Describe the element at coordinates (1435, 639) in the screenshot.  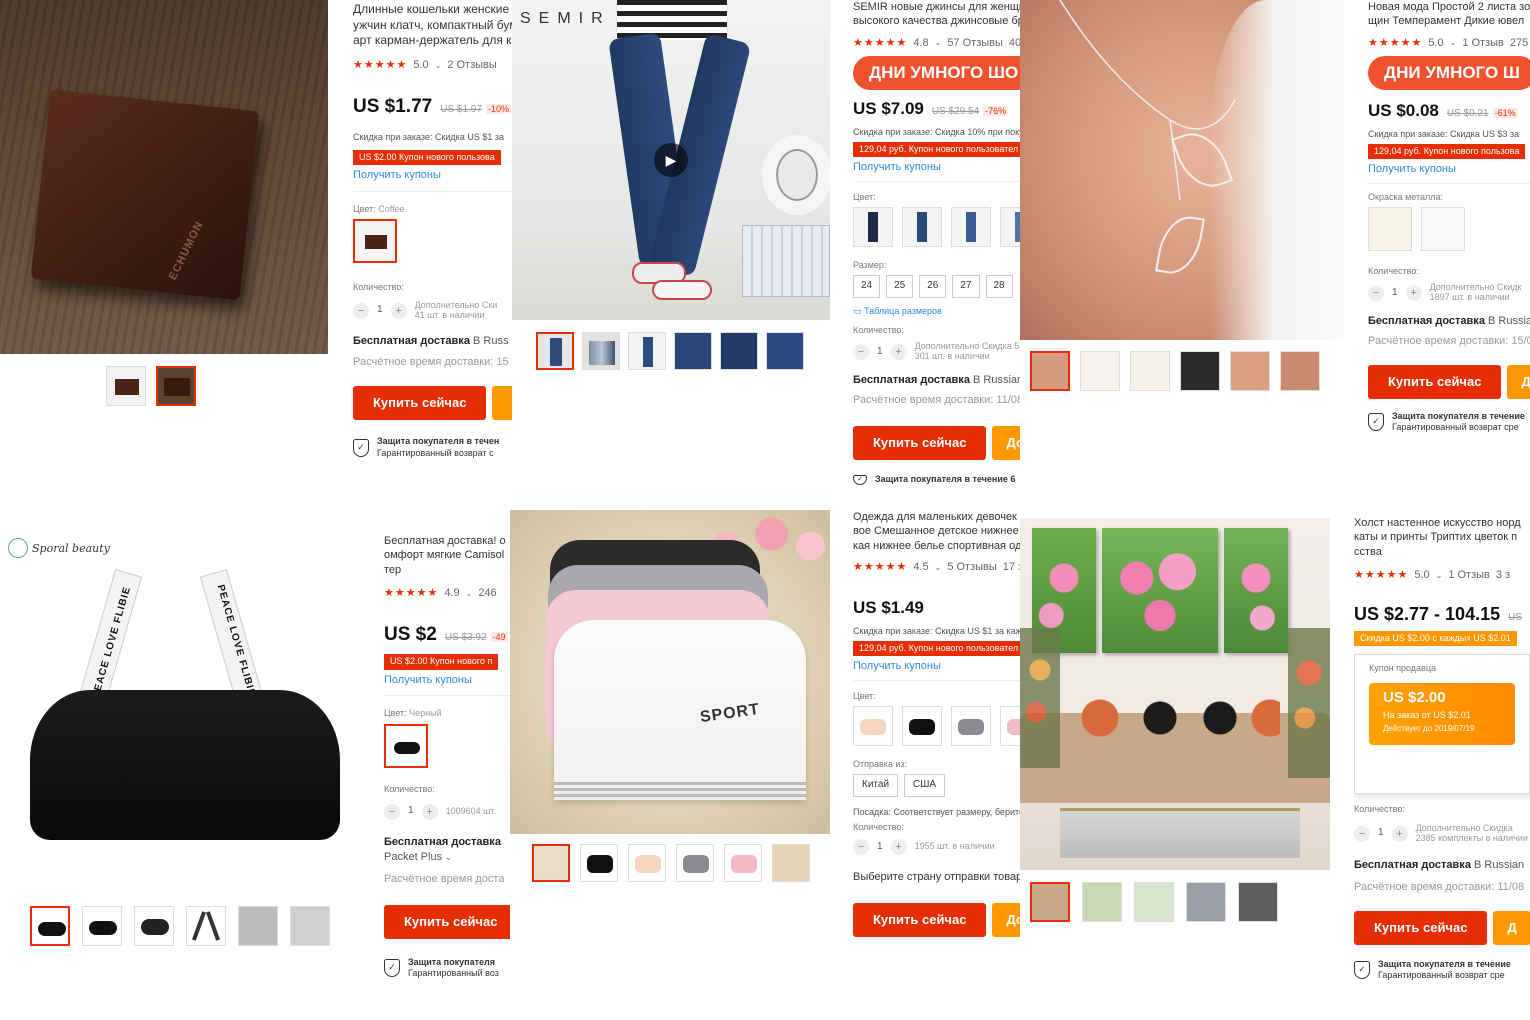
I see `seller-discount-bar: Скидка US $2.00 с каждых US $2.01` at that location.